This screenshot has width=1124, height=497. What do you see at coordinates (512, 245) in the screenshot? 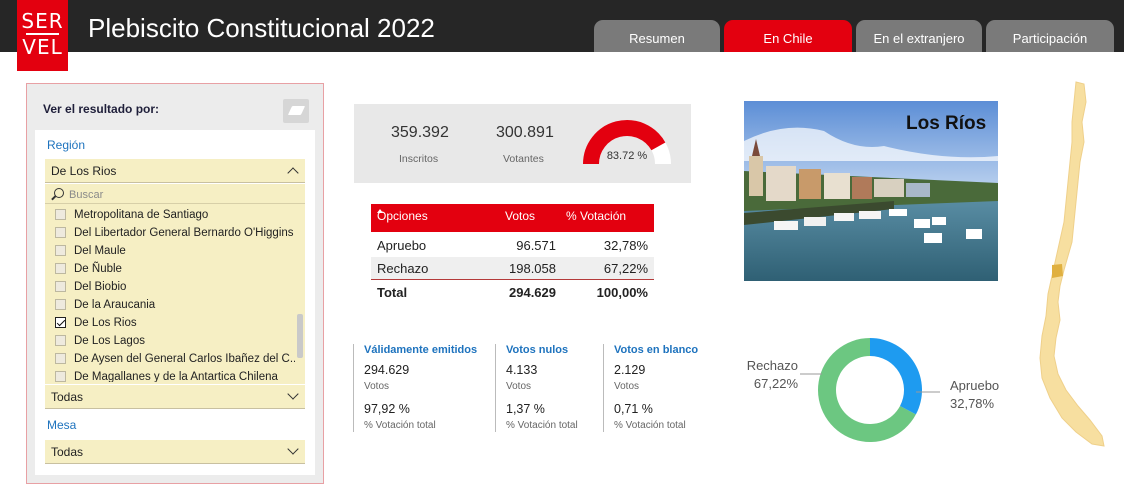
I see `table-row: Apruebo 96.571 32,78%` at bounding box center [512, 245].